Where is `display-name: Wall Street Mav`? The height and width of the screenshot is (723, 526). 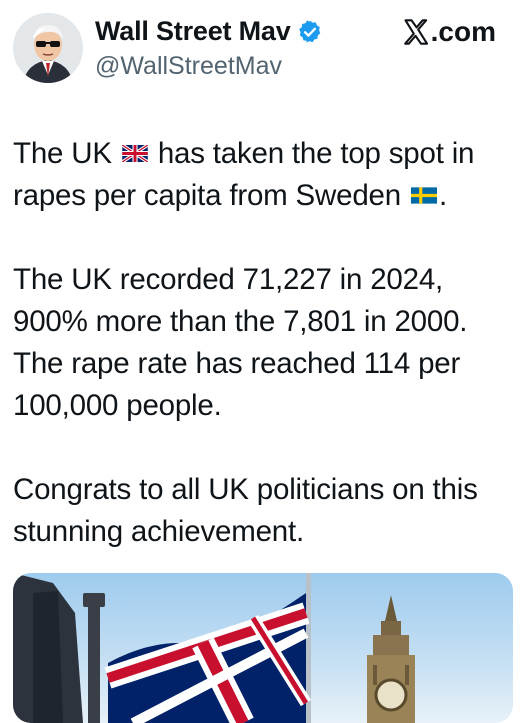 display-name: Wall Street Mav is located at coordinates (193, 31).